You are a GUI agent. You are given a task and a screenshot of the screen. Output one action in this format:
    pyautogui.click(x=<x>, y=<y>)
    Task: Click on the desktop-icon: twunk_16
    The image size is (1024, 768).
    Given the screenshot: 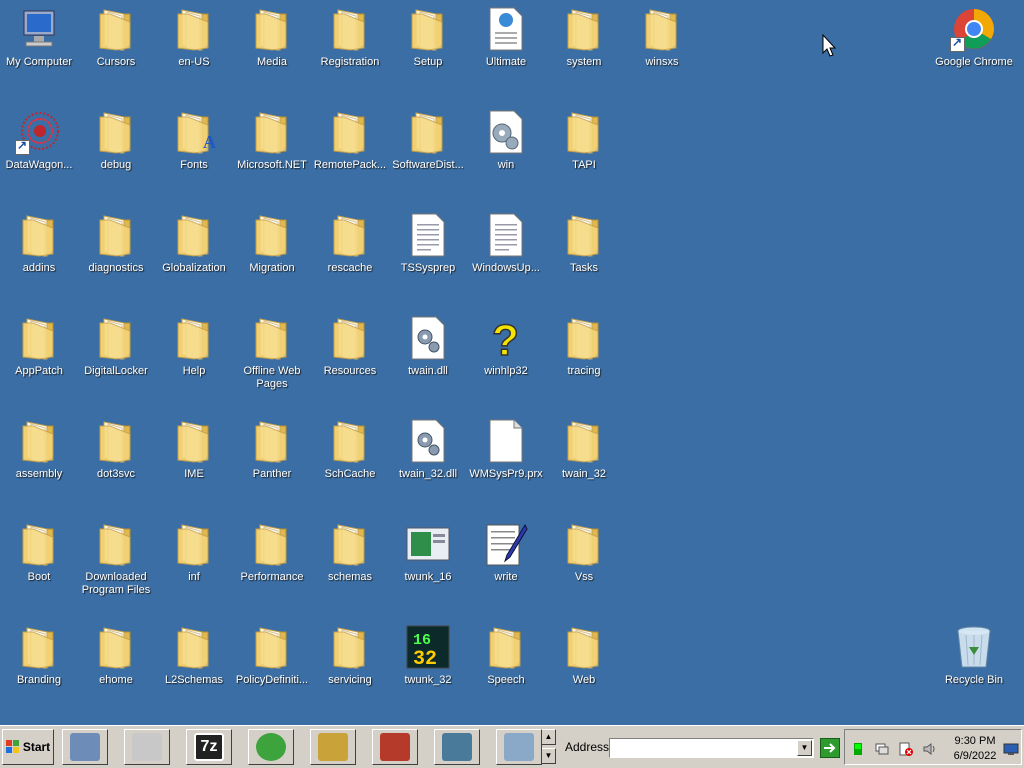 What is the action you would take?
    pyautogui.click(x=428, y=567)
    